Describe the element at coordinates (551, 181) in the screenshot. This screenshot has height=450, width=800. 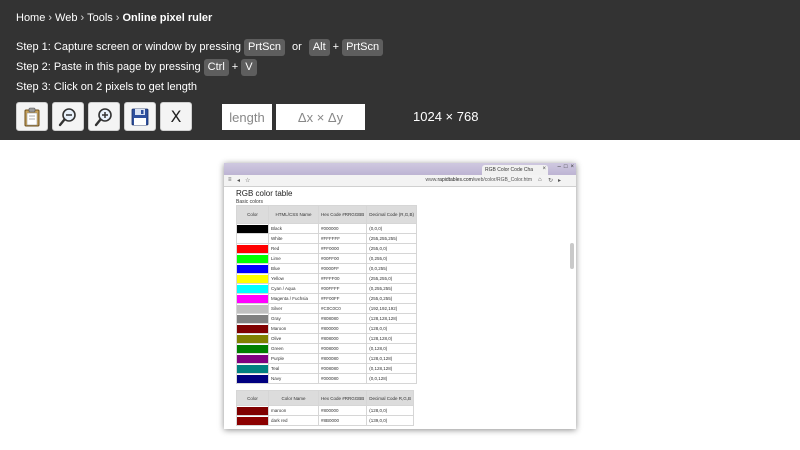
I see `reload-icon: ↻` at that location.